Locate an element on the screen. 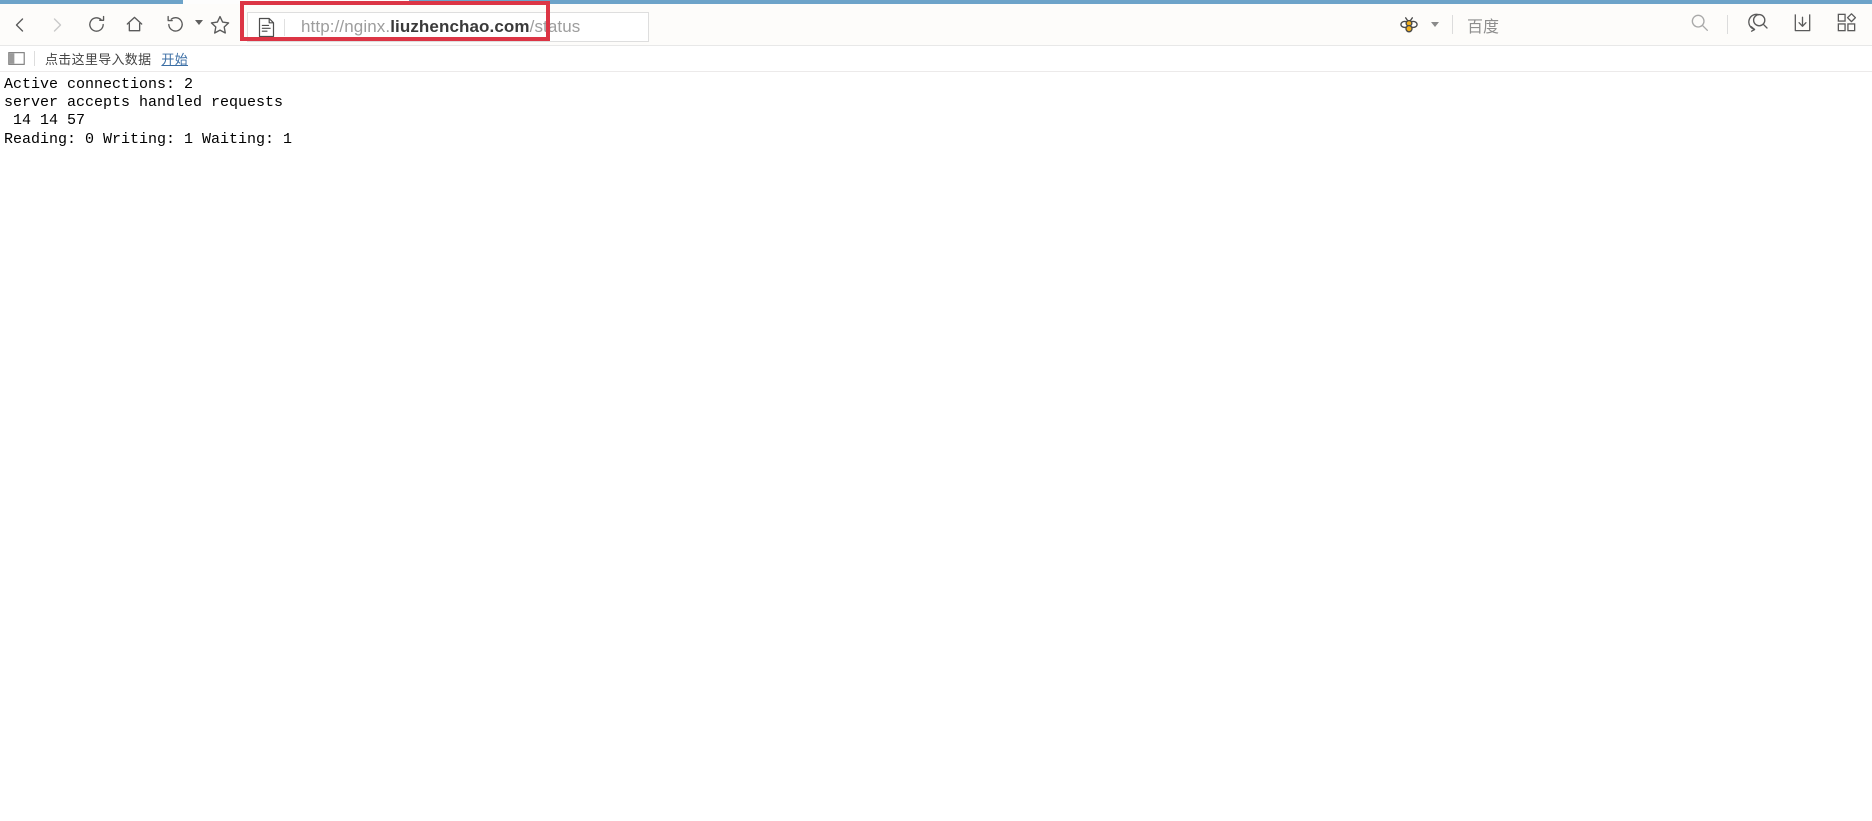 The width and height of the screenshot is (1872, 821). search-rotate-icon is located at coordinates (1758, 24).